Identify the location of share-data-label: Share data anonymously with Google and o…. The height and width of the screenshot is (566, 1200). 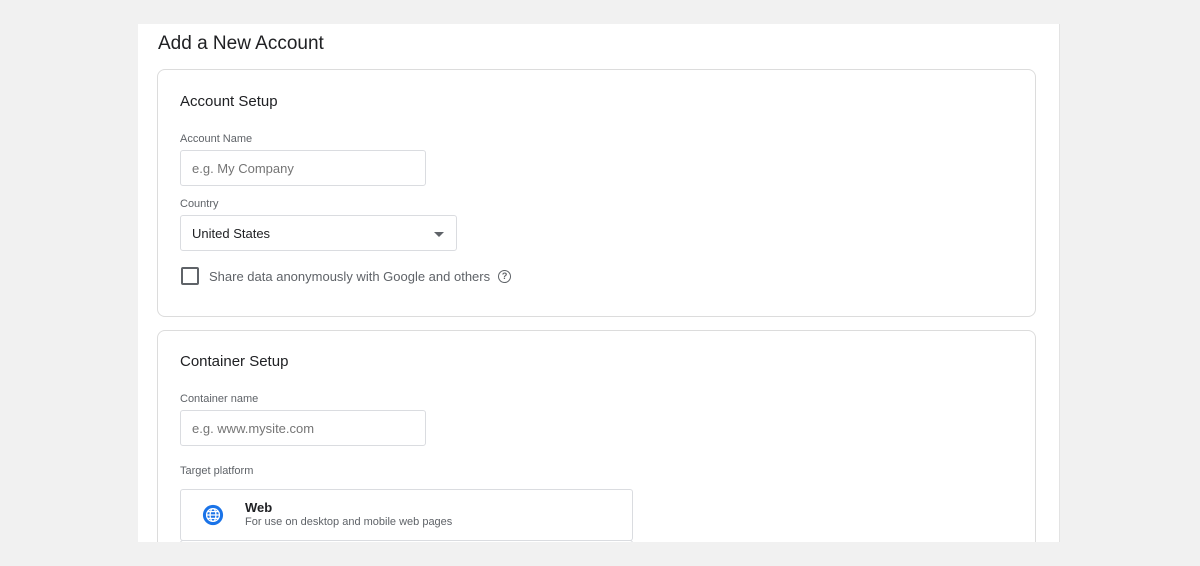
(349, 276).